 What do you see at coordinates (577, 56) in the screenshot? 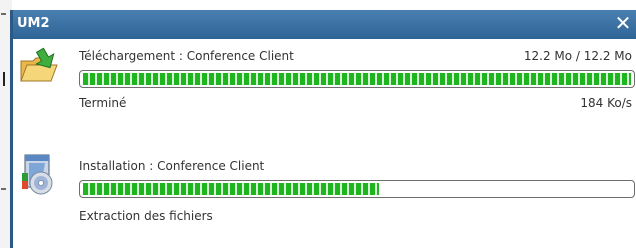
I see `download-size: 12.2 Mo / 12.2 Mo` at bounding box center [577, 56].